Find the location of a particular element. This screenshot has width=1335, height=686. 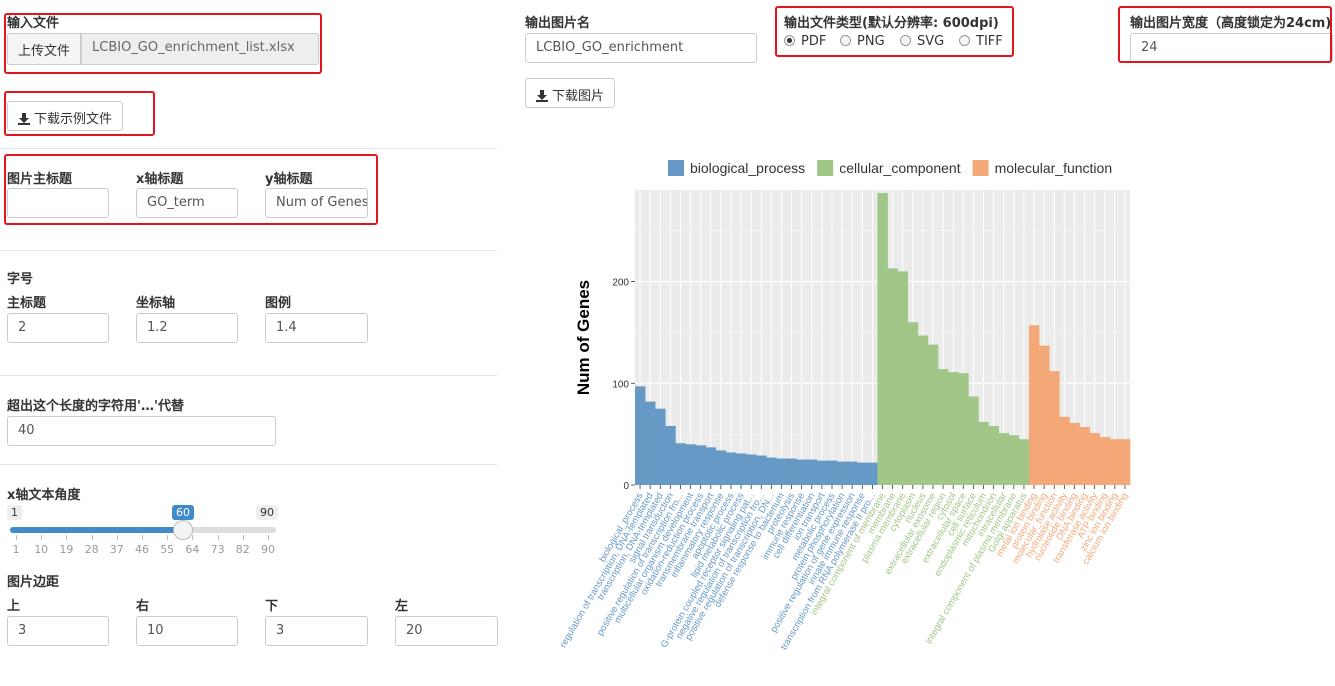

highlight-box-titles is located at coordinates (191, 189).